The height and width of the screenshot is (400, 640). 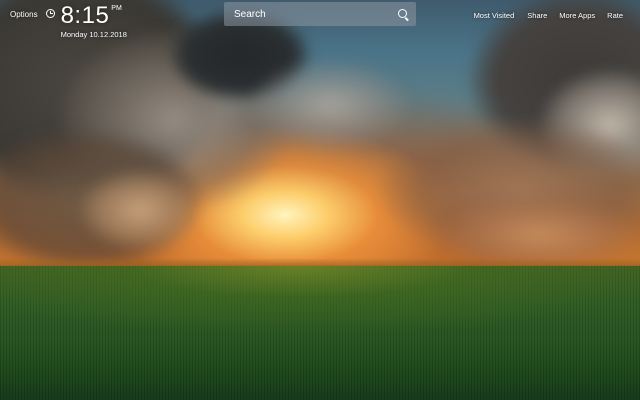 I want to click on search-bar, so click(x=320, y=14).